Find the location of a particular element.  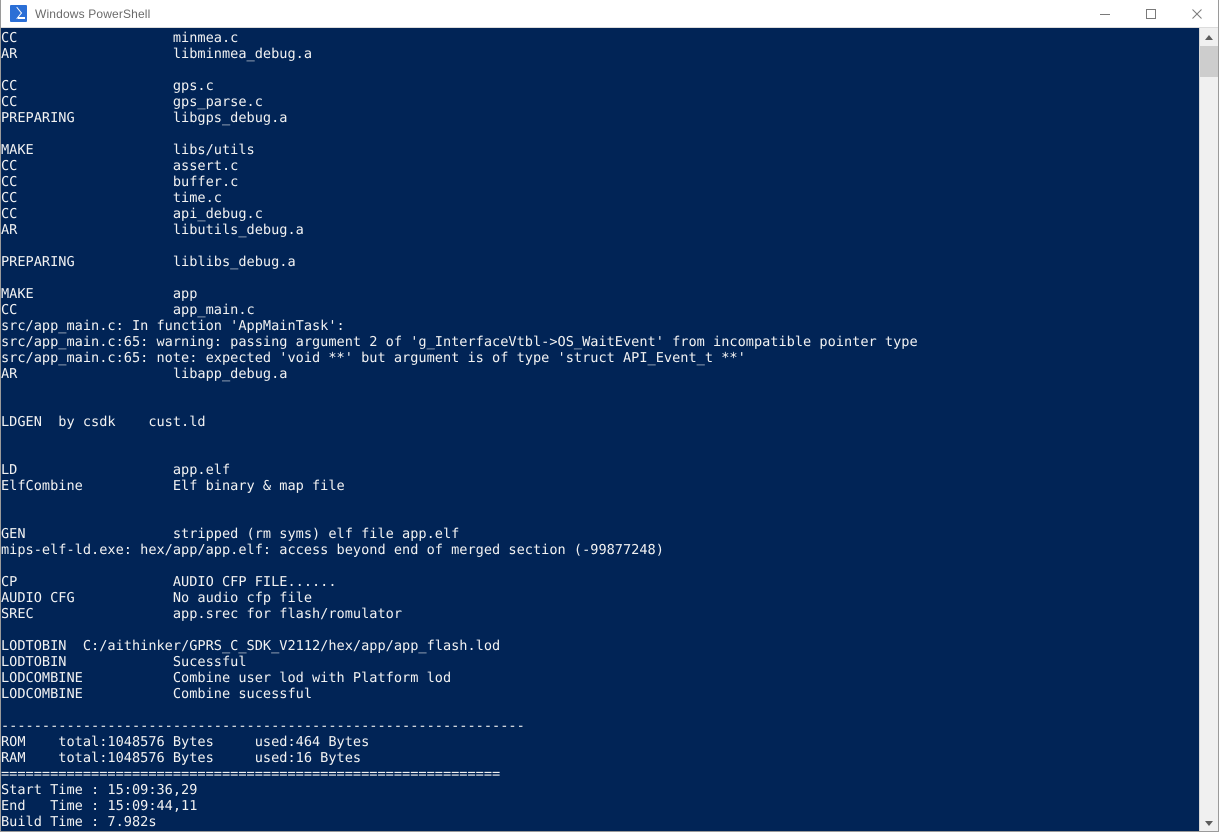

window-title: Windows PowerShell is located at coordinates (93, 13).